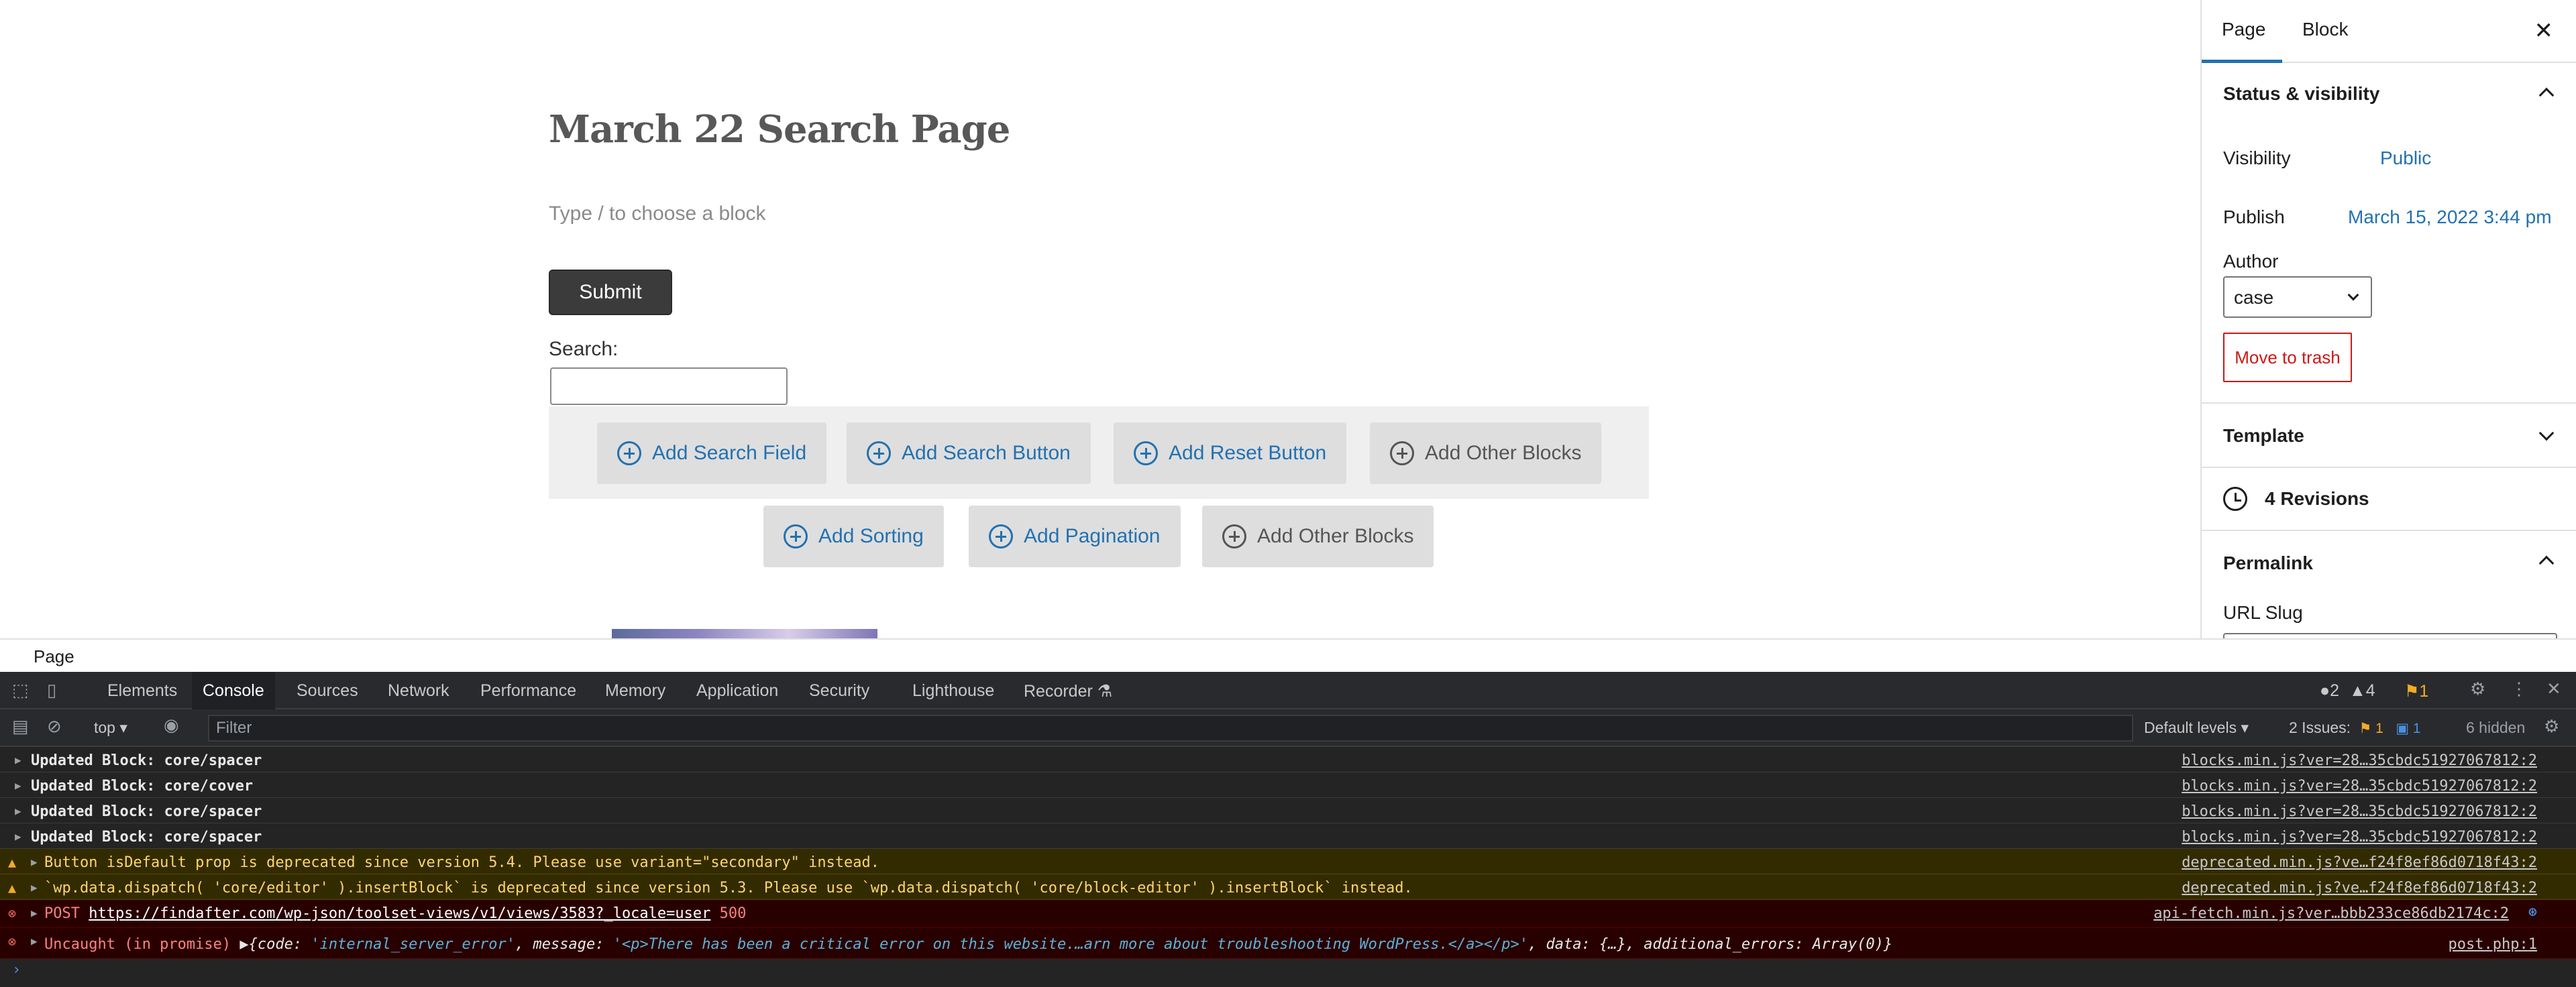  I want to click on sidebar-tabs: Page Block ✕, so click(2389, 31).